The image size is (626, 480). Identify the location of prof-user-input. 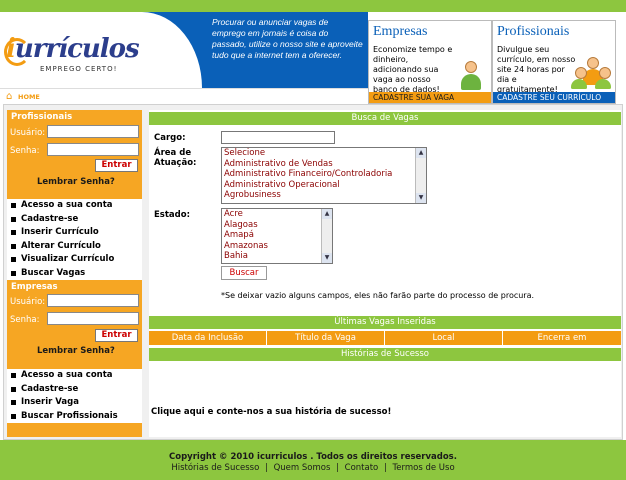
(93, 131).